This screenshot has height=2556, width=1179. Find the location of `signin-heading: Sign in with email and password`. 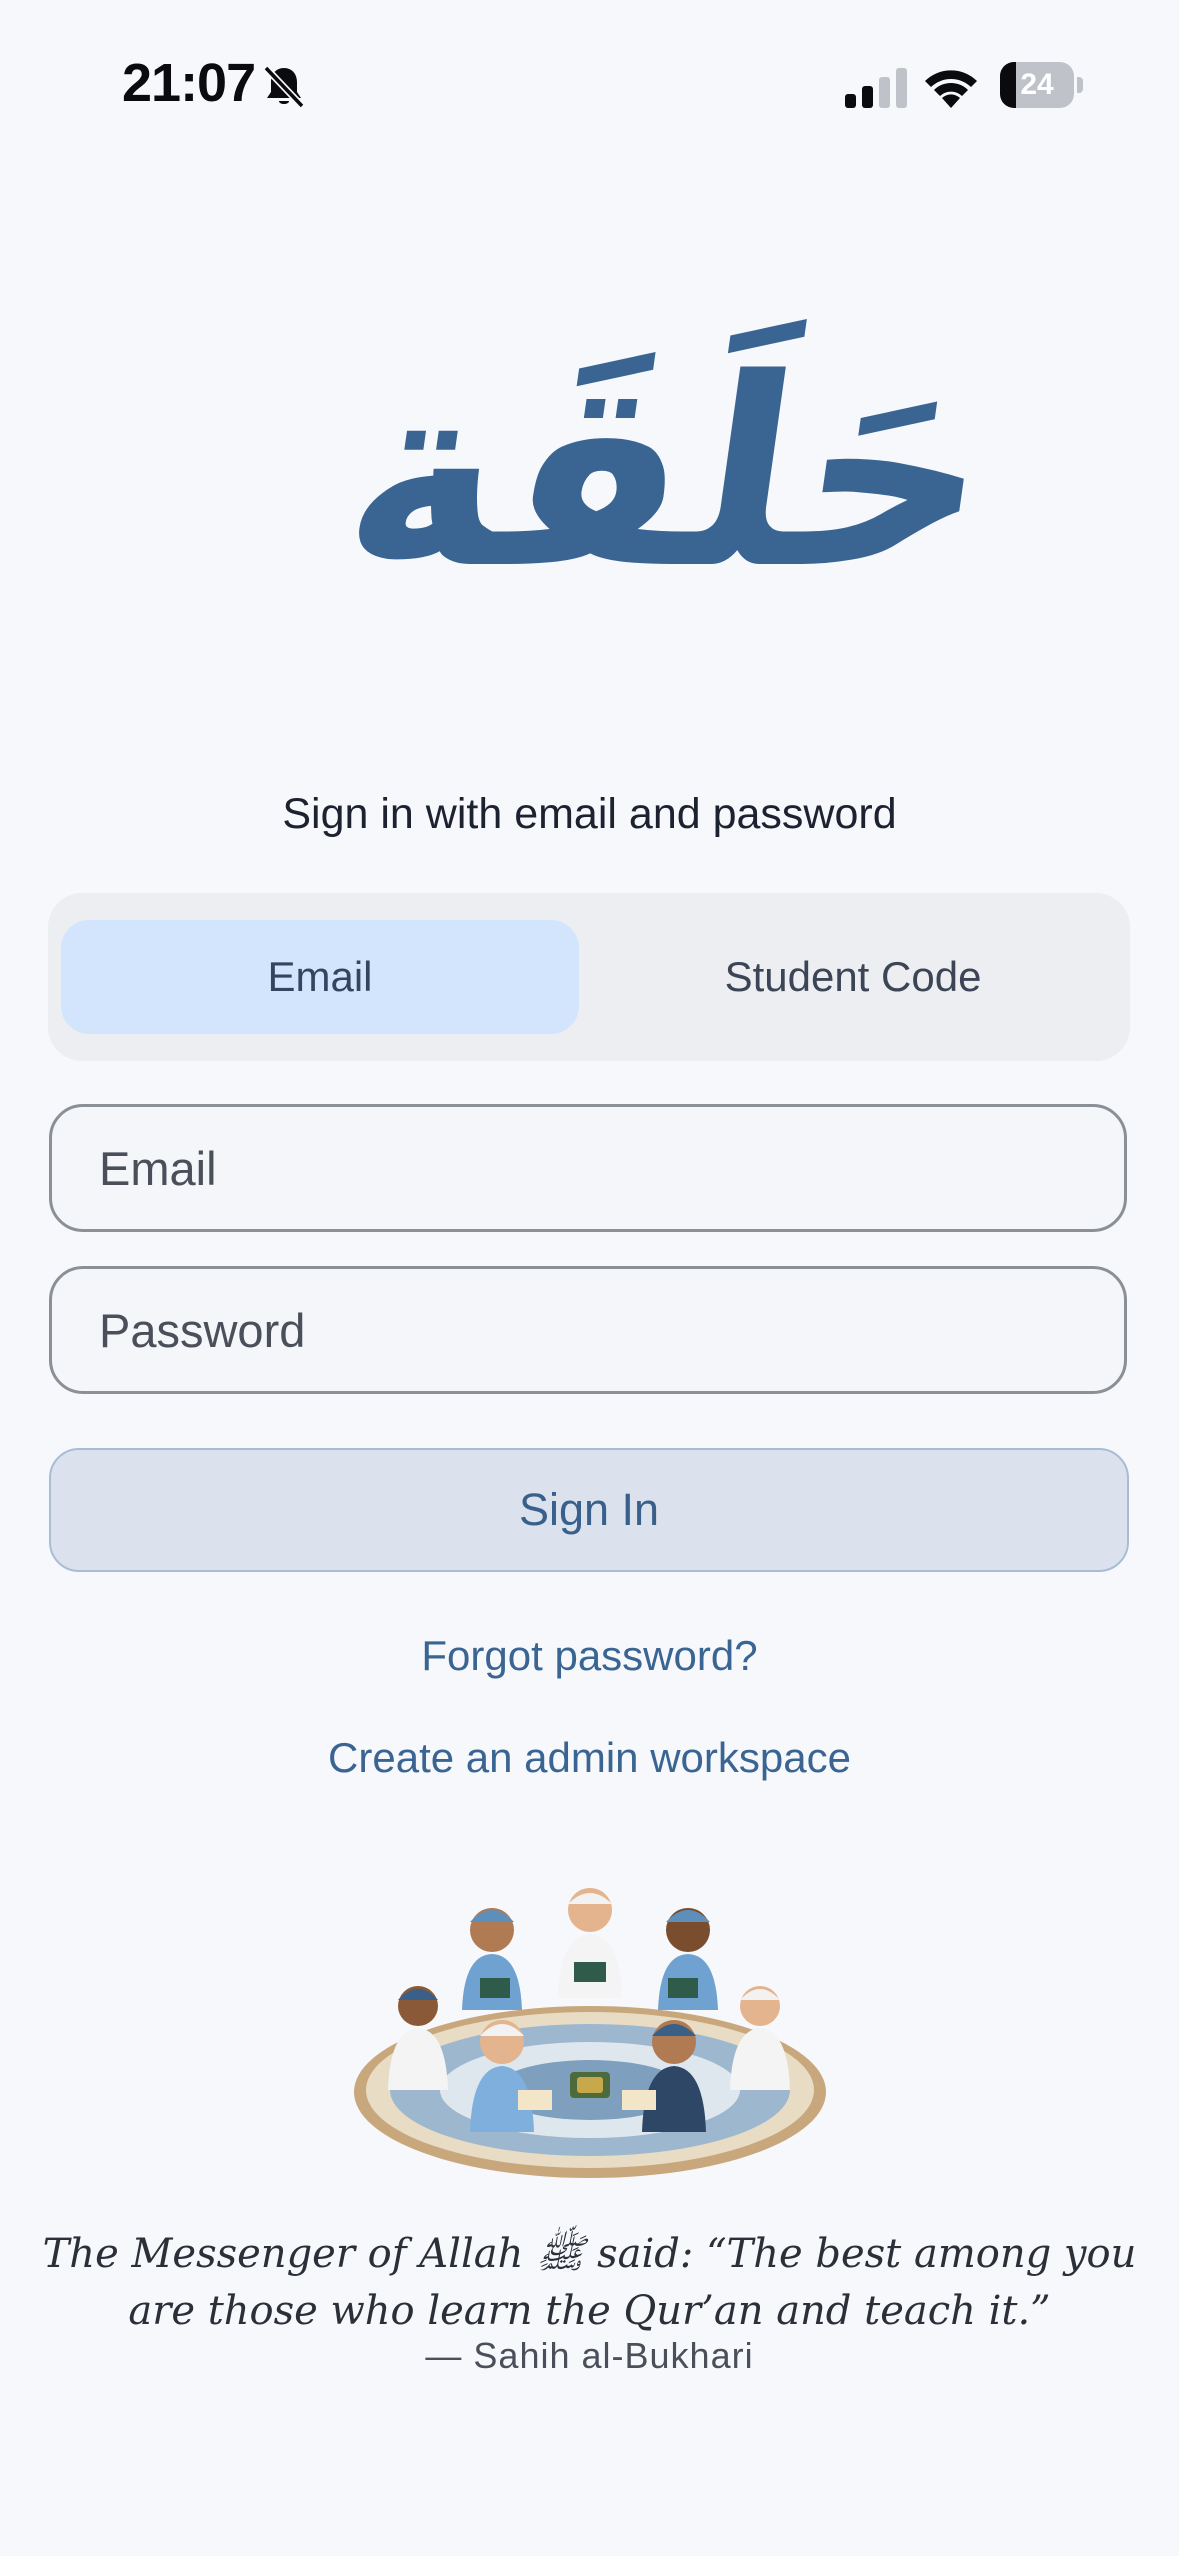

signin-heading: Sign in with email and password is located at coordinates (589, 814).